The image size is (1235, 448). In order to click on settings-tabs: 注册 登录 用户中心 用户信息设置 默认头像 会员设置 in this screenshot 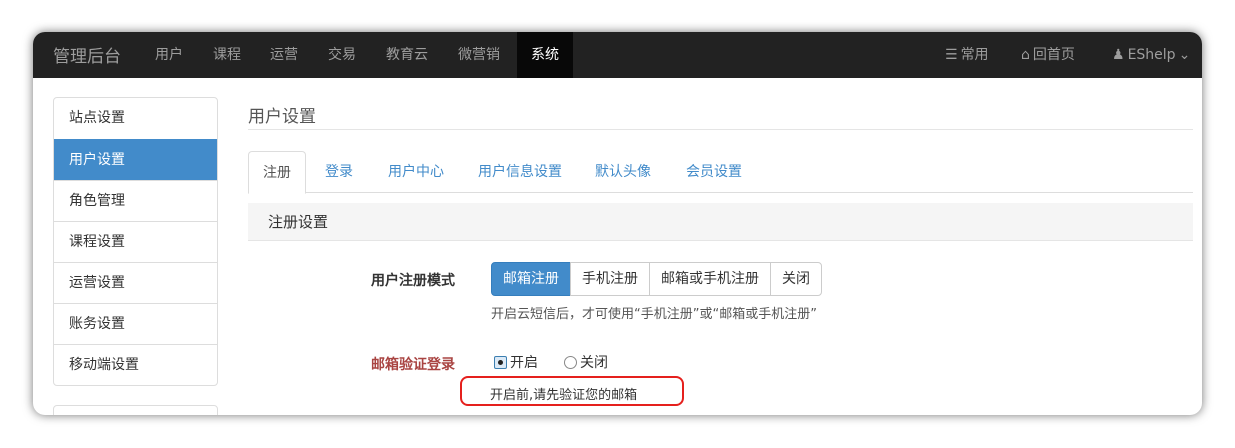, I will do `click(720, 172)`.